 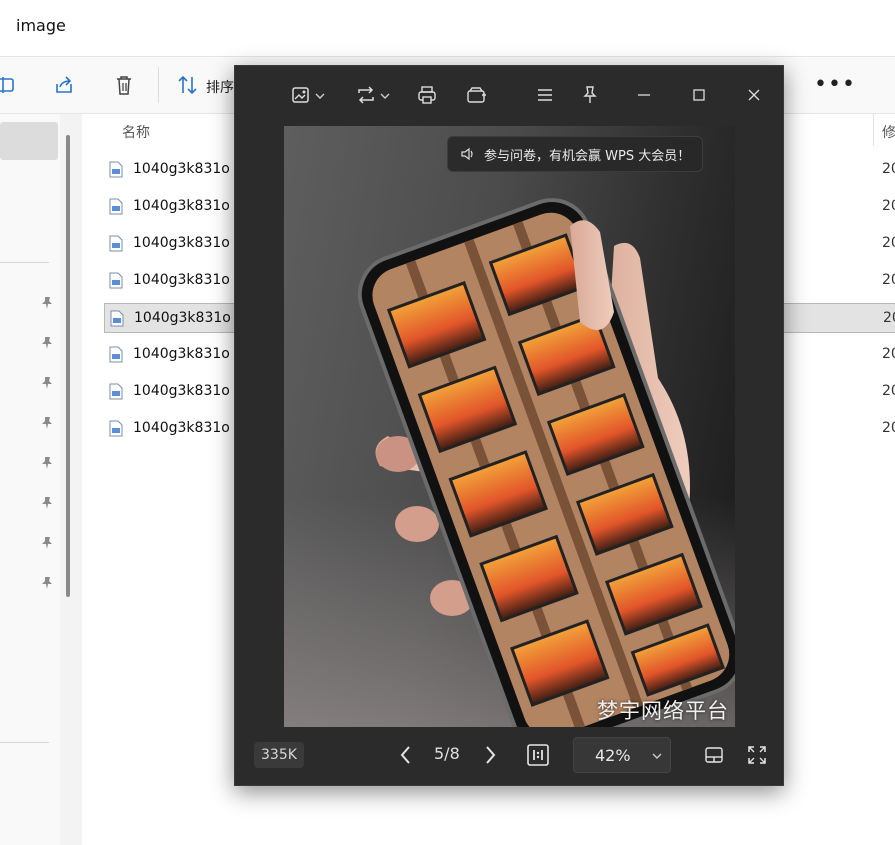 I want to click on next-icon, so click(x=490, y=755).